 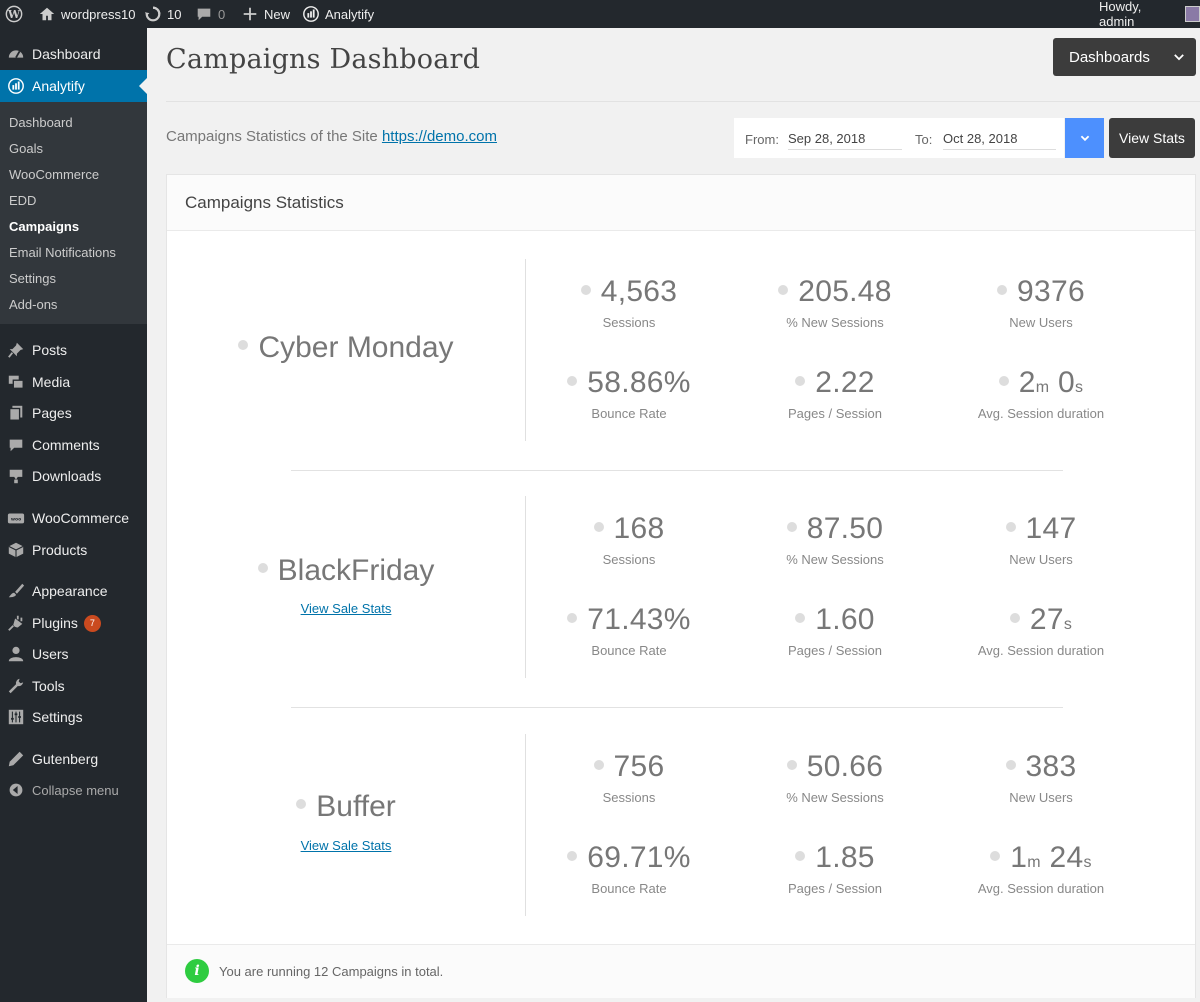 I want to click on metric-bounce-rate: 69.71% Bounce Rate, so click(x=629, y=868).